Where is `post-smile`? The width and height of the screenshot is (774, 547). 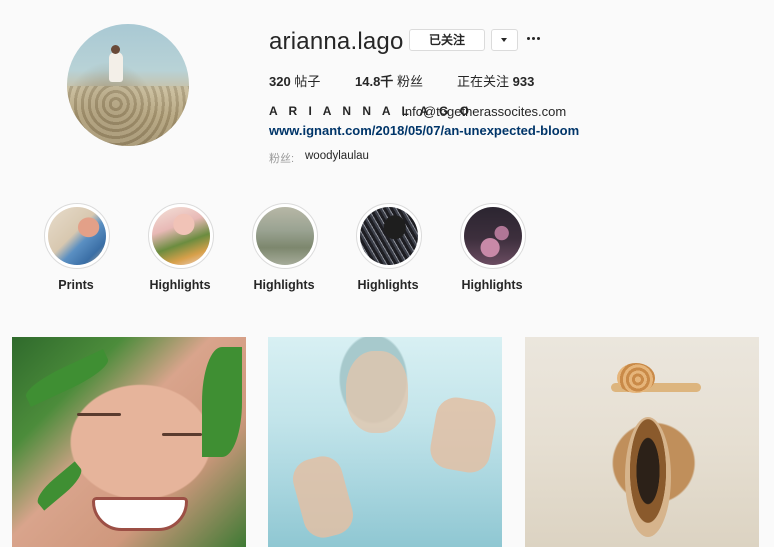 post-smile is located at coordinates (140, 514).